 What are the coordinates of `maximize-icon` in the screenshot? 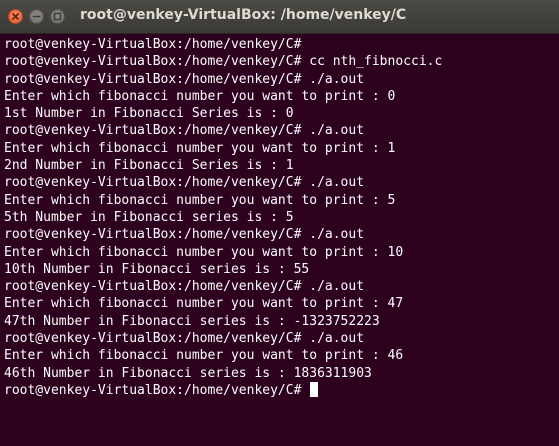 It's located at (57, 16).